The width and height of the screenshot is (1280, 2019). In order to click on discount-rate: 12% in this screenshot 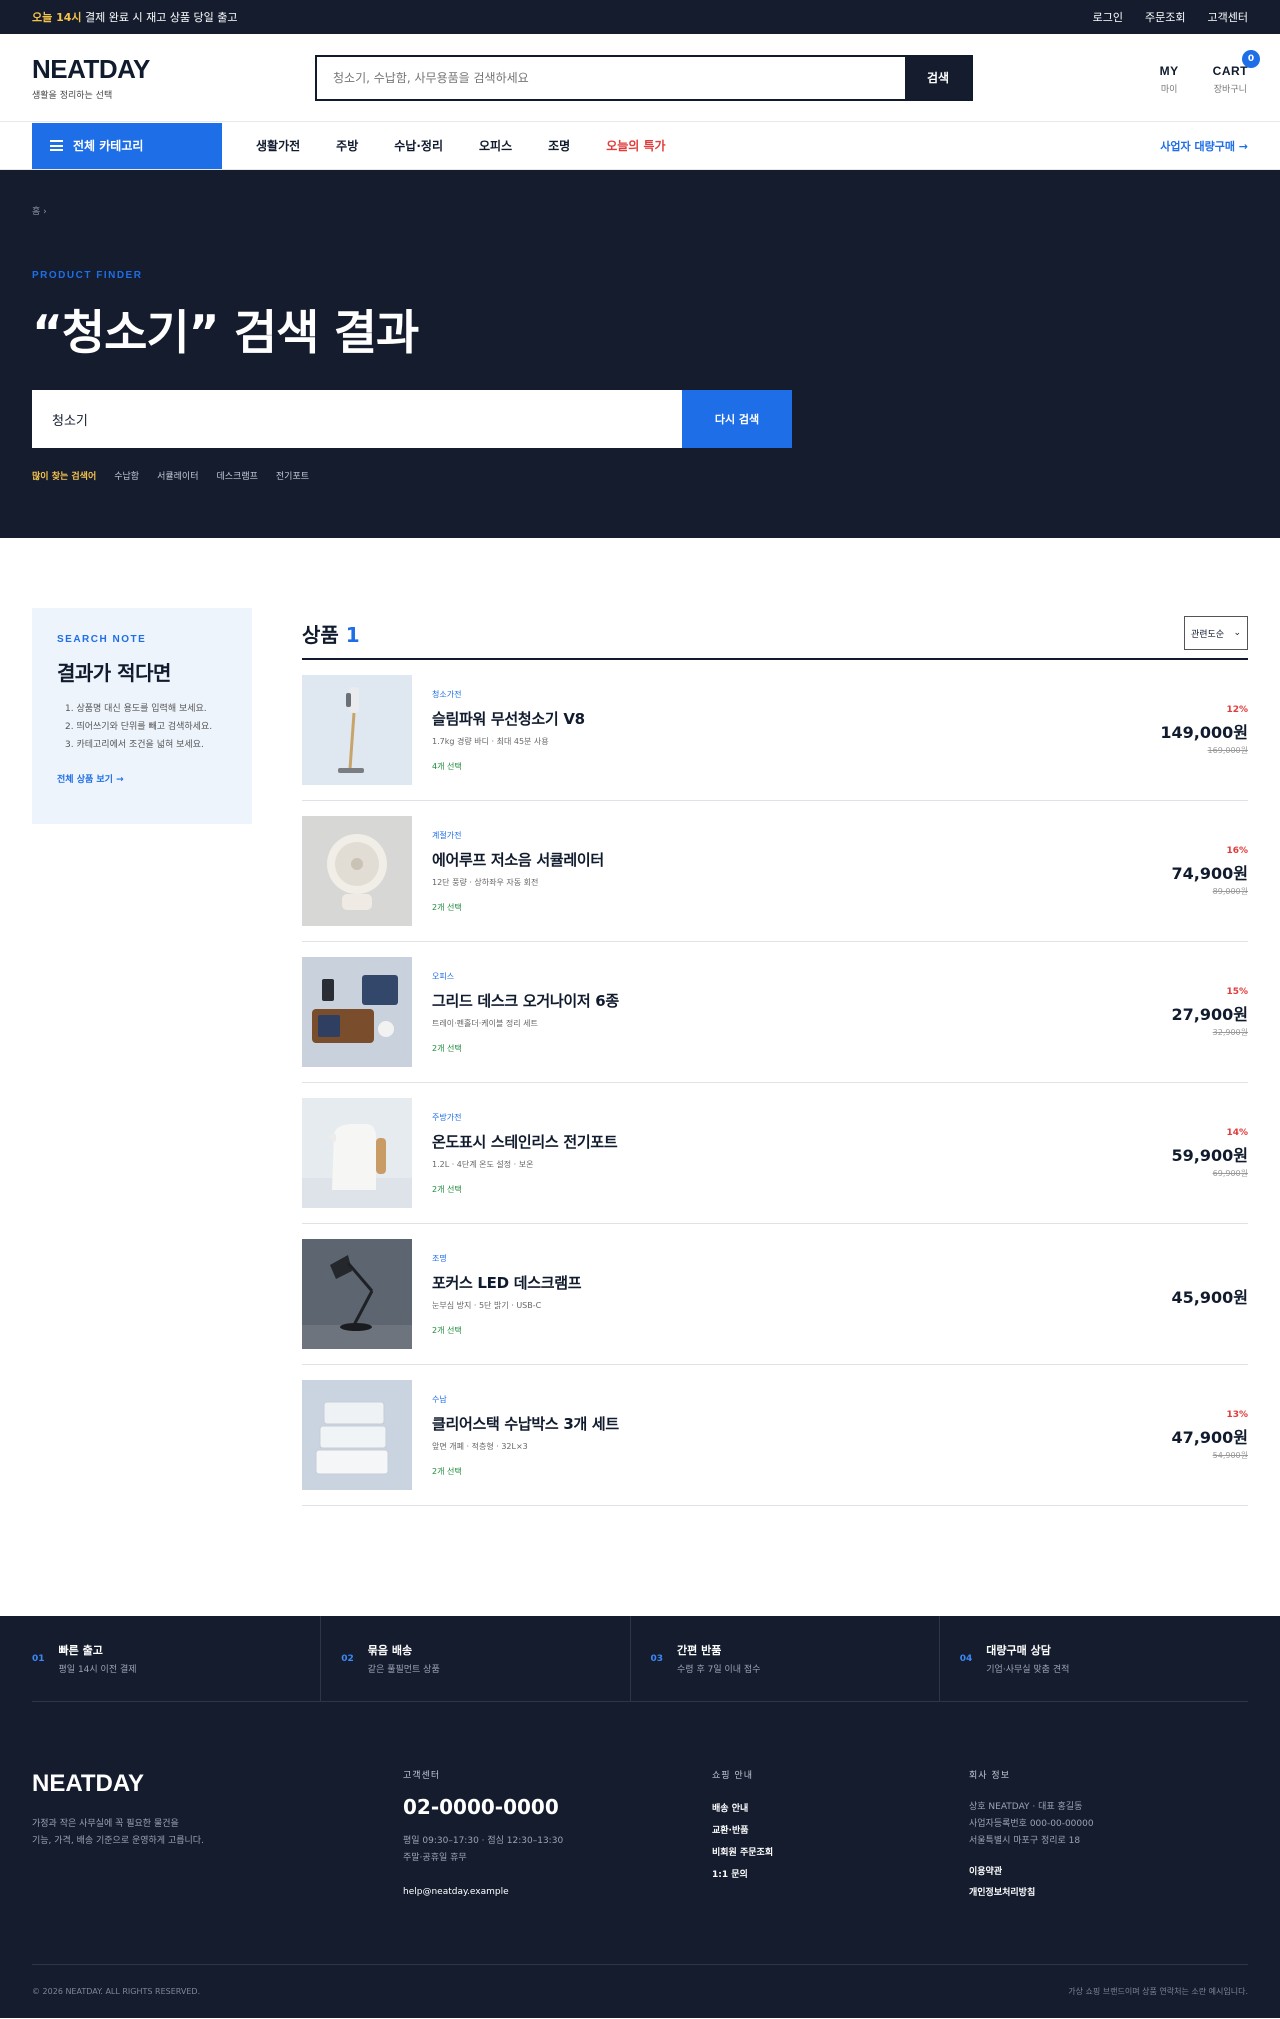, I will do `click(1237, 709)`.